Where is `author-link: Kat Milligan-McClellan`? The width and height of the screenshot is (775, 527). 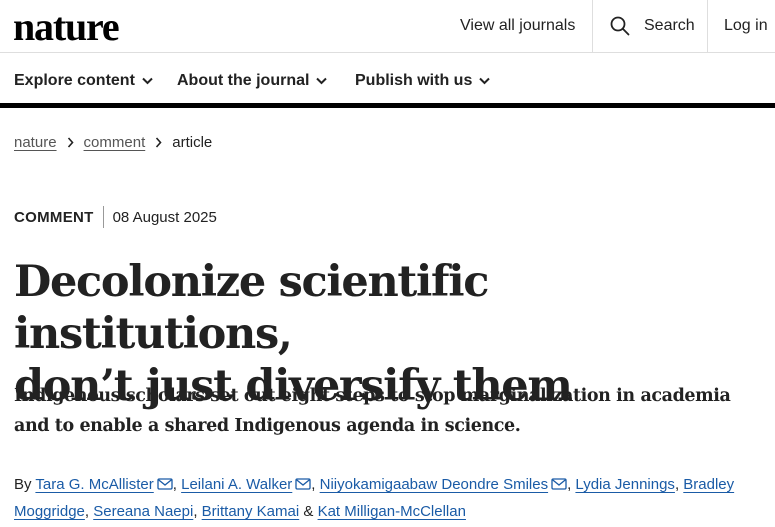
author-link: Kat Milligan-McClellan is located at coordinates (392, 511).